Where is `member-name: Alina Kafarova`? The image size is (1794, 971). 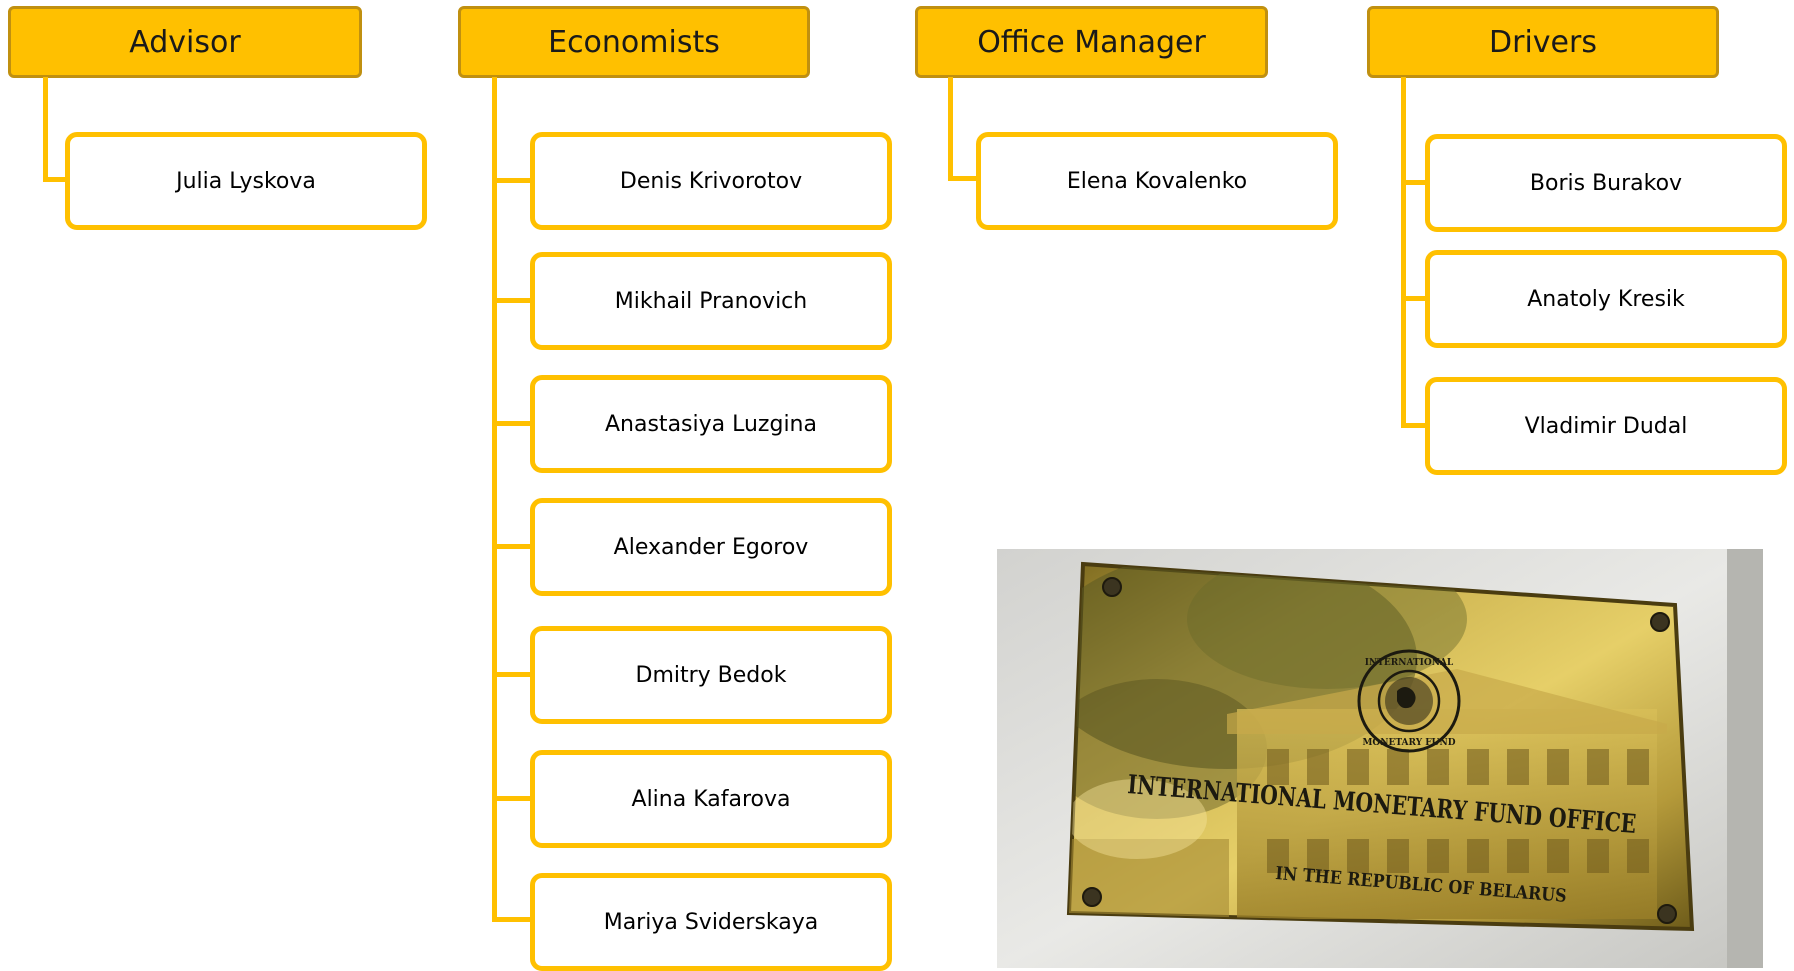 member-name: Alina Kafarova is located at coordinates (711, 799).